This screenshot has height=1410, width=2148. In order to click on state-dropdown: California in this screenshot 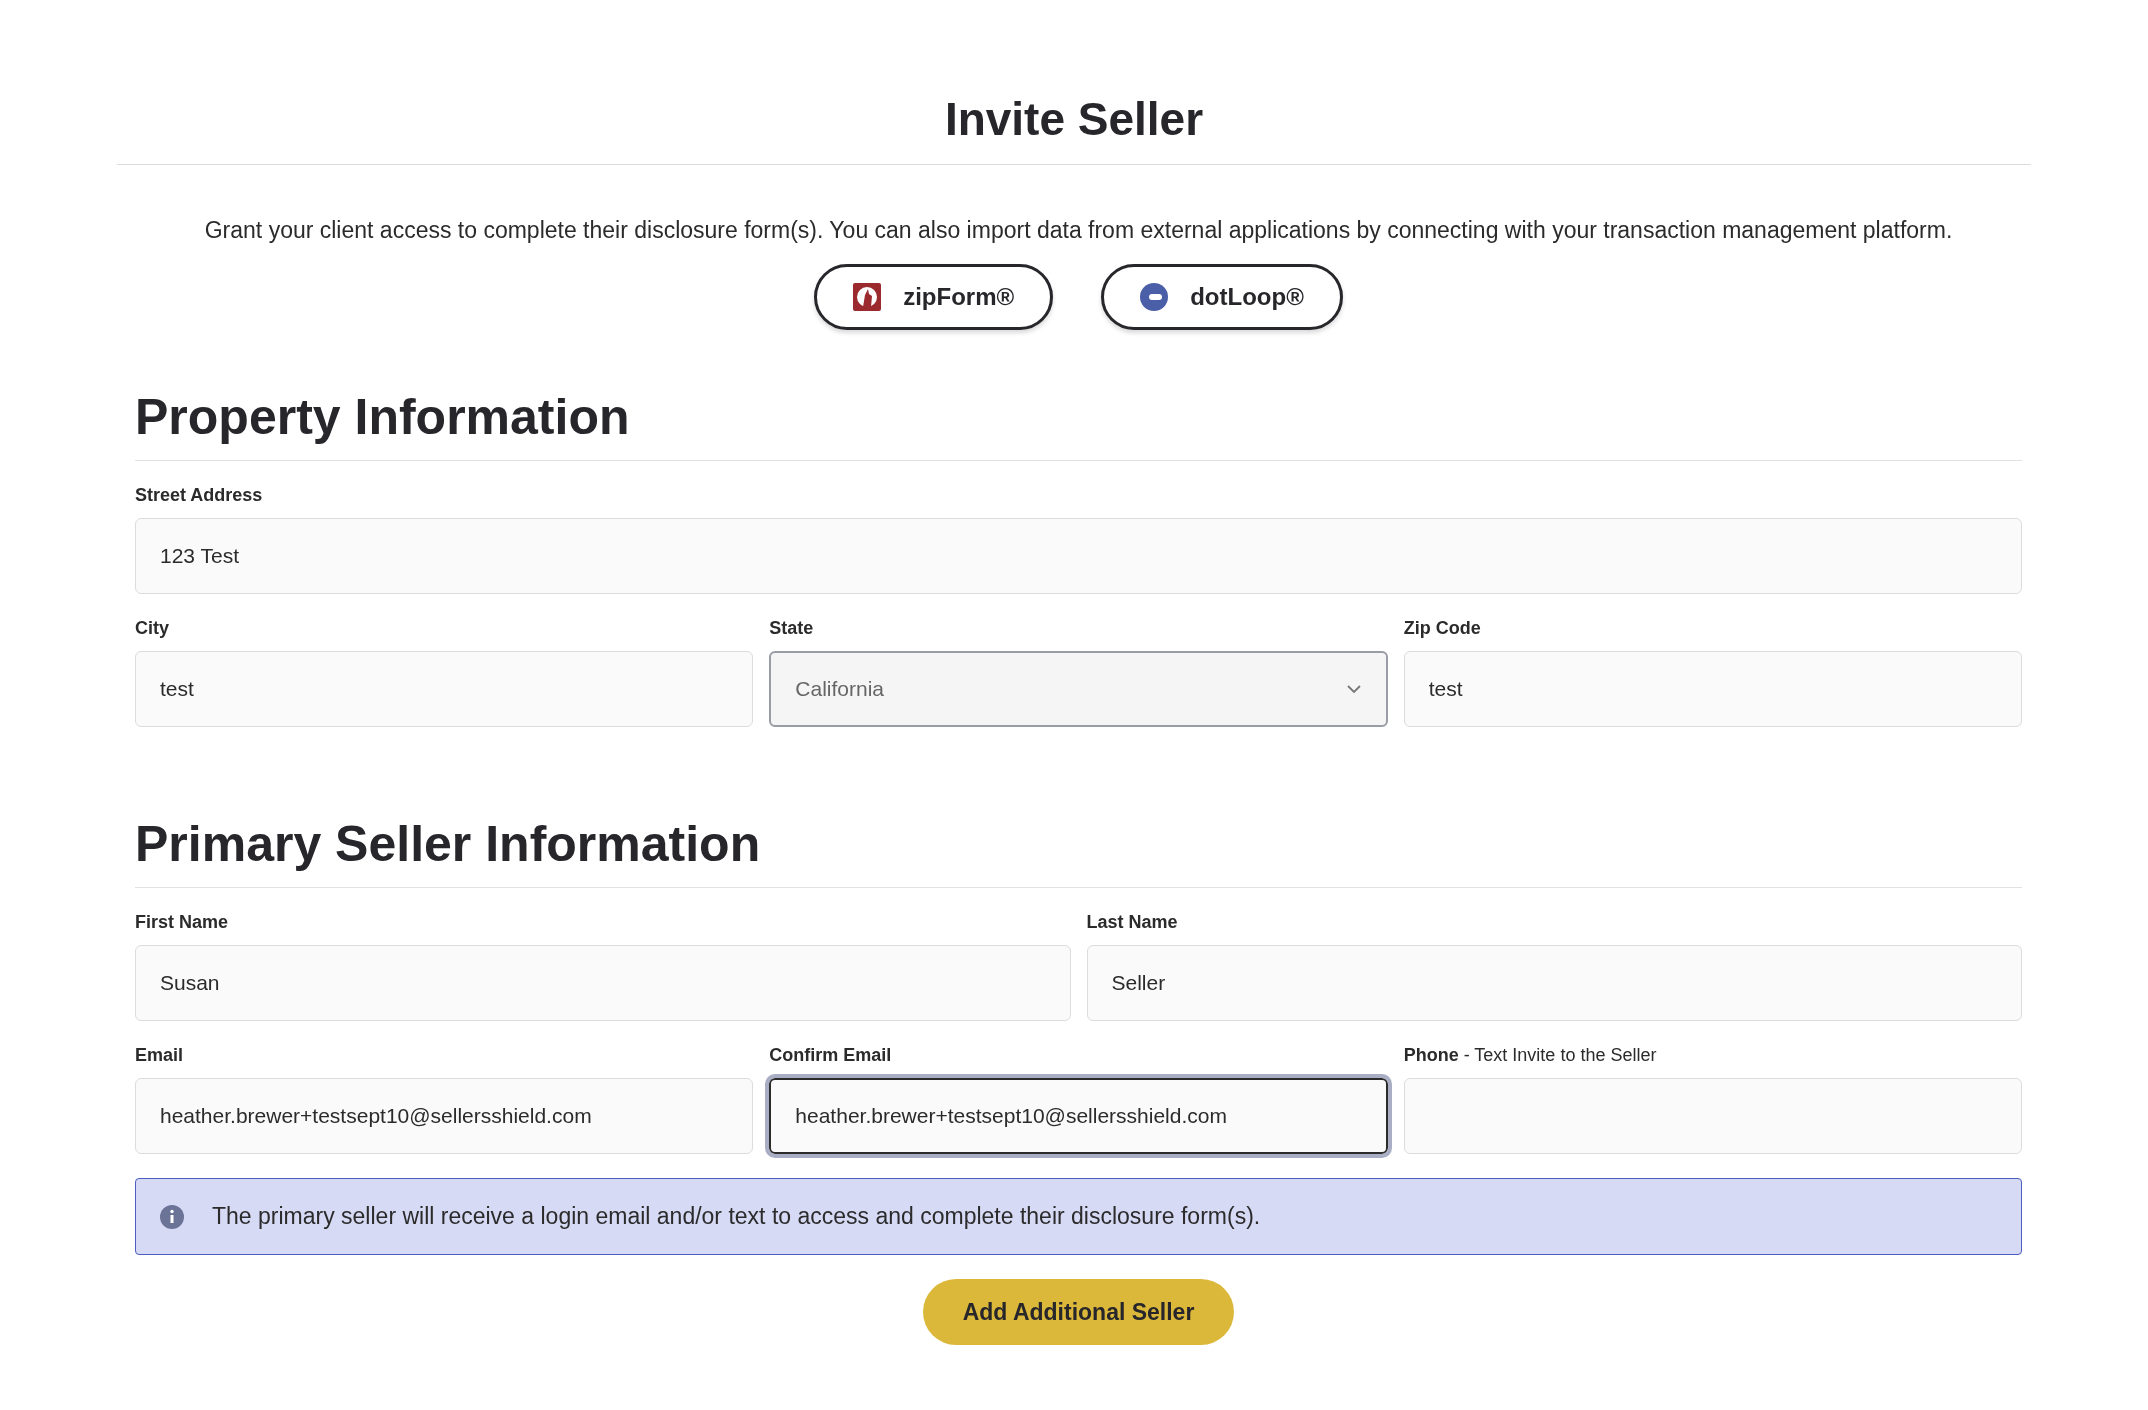, I will do `click(1078, 689)`.